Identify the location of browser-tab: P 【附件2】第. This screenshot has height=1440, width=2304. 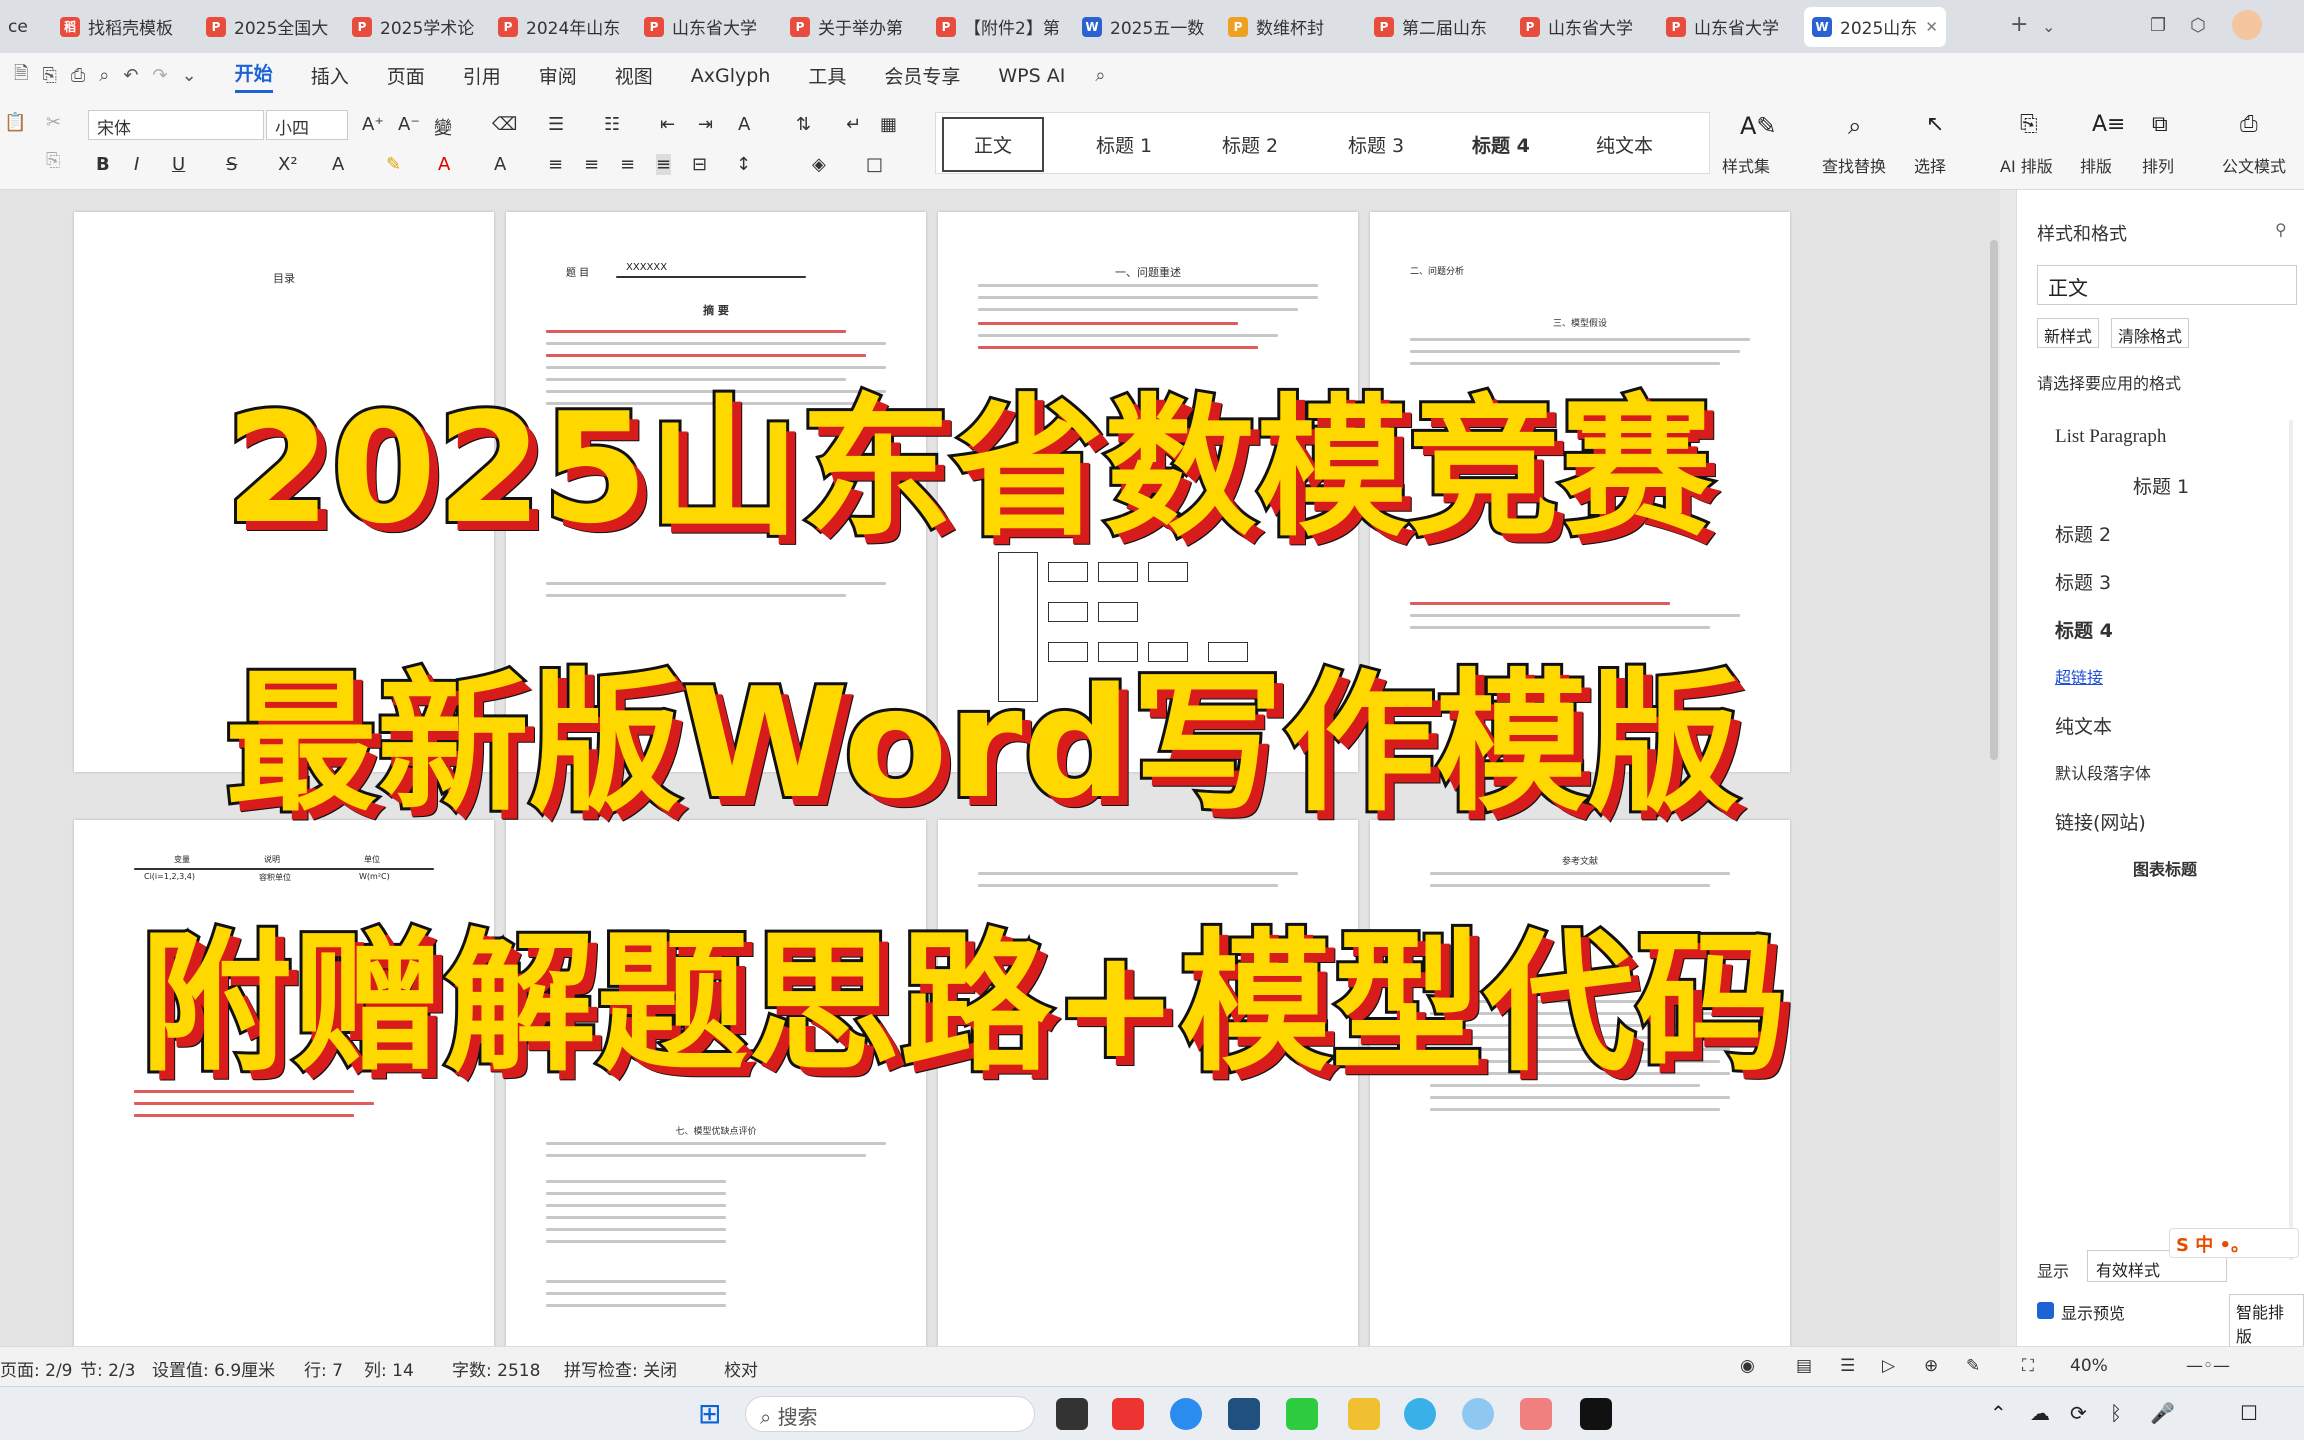
(999, 27).